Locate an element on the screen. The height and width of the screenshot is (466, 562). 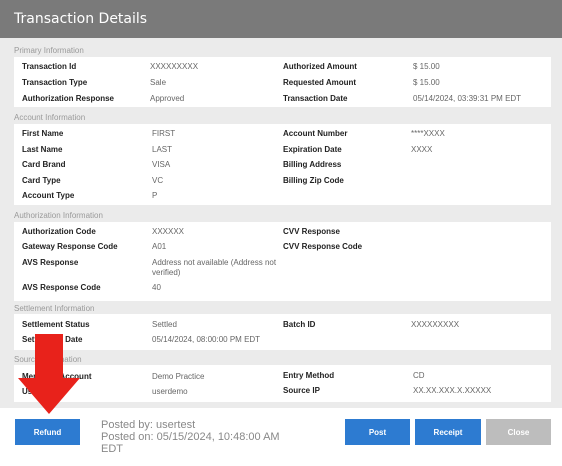
last-name-value: LAST is located at coordinates (162, 149).